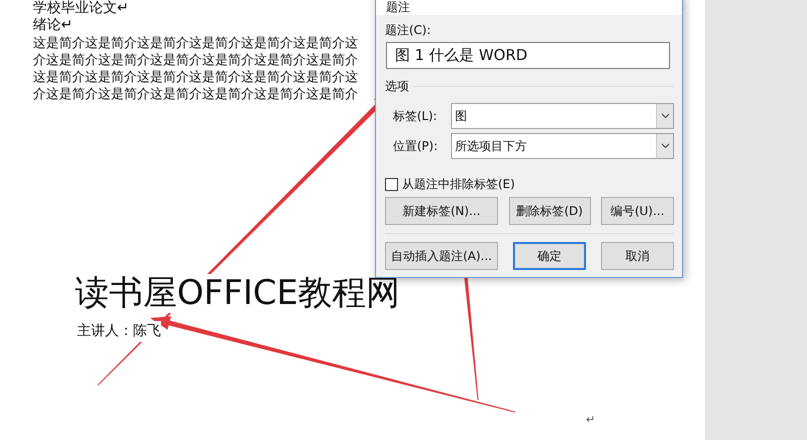  Describe the element at coordinates (549, 256) in the screenshot. I see `ok-button: 确定` at that location.